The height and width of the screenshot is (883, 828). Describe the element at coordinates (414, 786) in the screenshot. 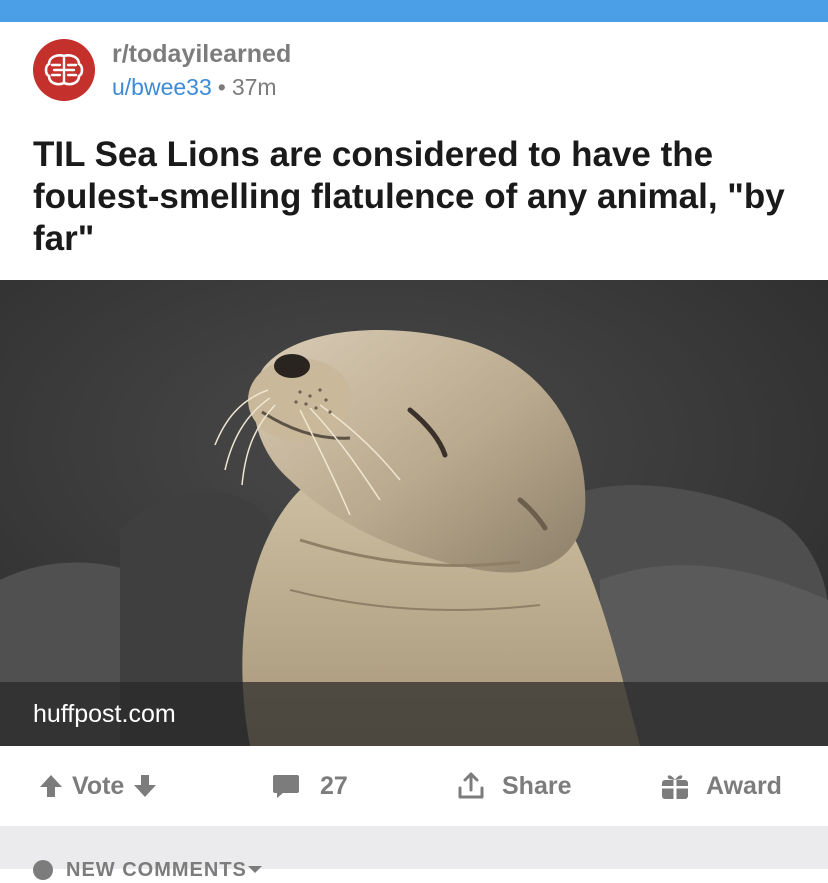

I see `post-action-bar: Vote 27 Share Award` at that location.